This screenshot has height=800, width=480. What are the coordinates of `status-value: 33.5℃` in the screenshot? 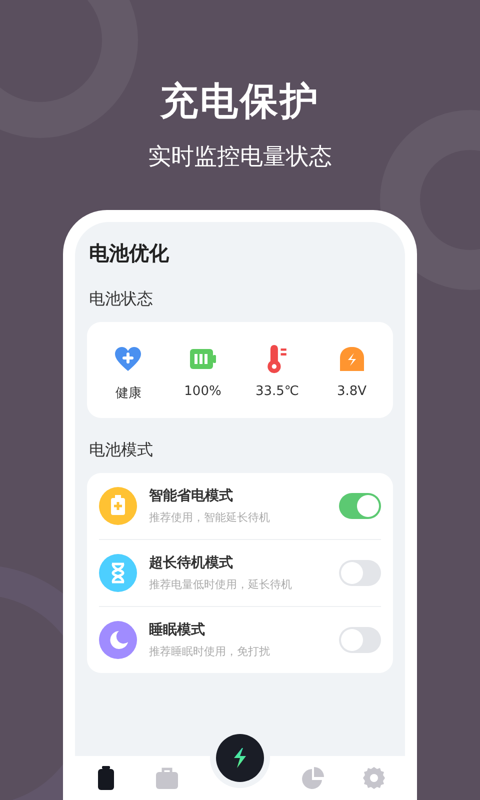 It's located at (277, 391).